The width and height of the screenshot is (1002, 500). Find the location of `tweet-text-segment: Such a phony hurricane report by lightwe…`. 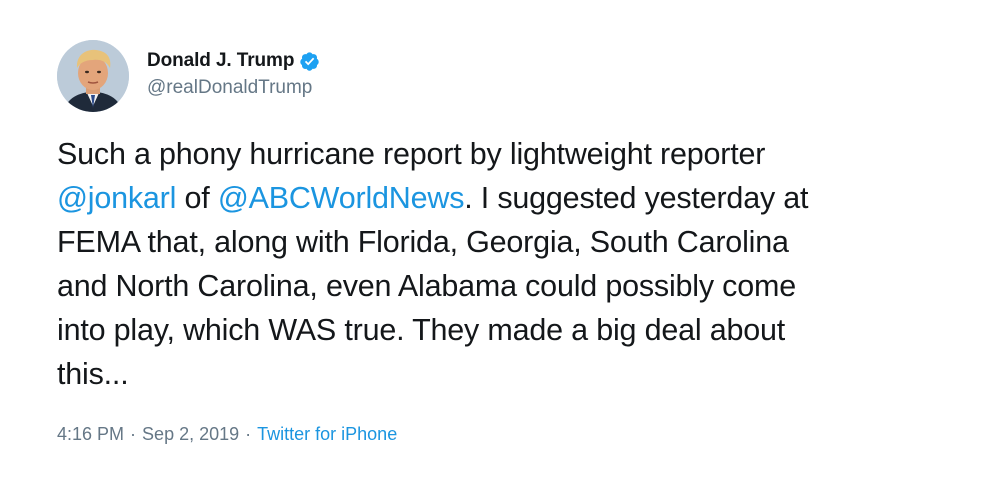

tweet-text-segment: Such a phony hurricane report by lightwe… is located at coordinates (411, 154).